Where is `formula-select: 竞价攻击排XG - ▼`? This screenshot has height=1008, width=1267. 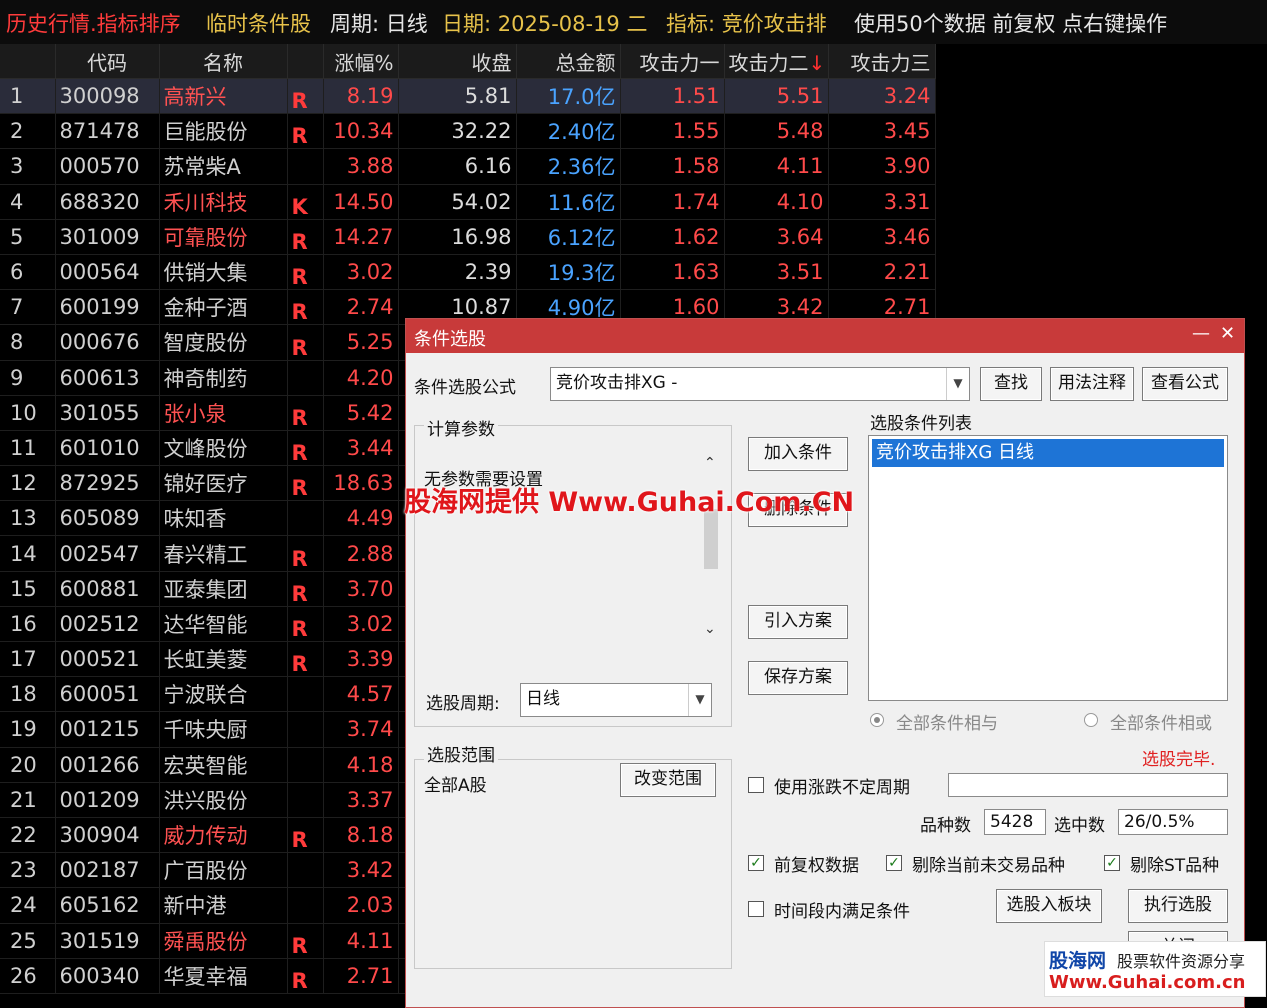
formula-select: 竞价攻击排XG - ▼ is located at coordinates (760, 384).